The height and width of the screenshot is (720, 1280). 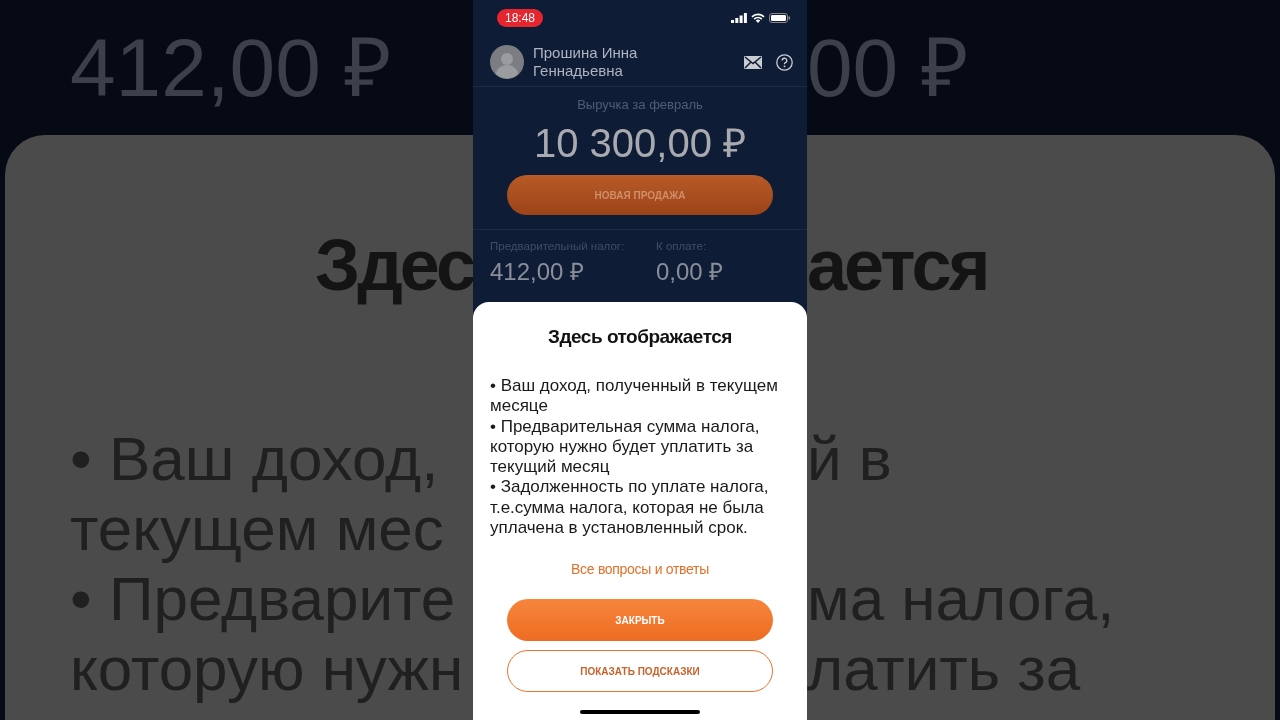 What do you see at coordinates (586, 62) in the screenshot?
I see `user-name: Прошина Инна Геннадьевна` at bounding box center [586, 62].